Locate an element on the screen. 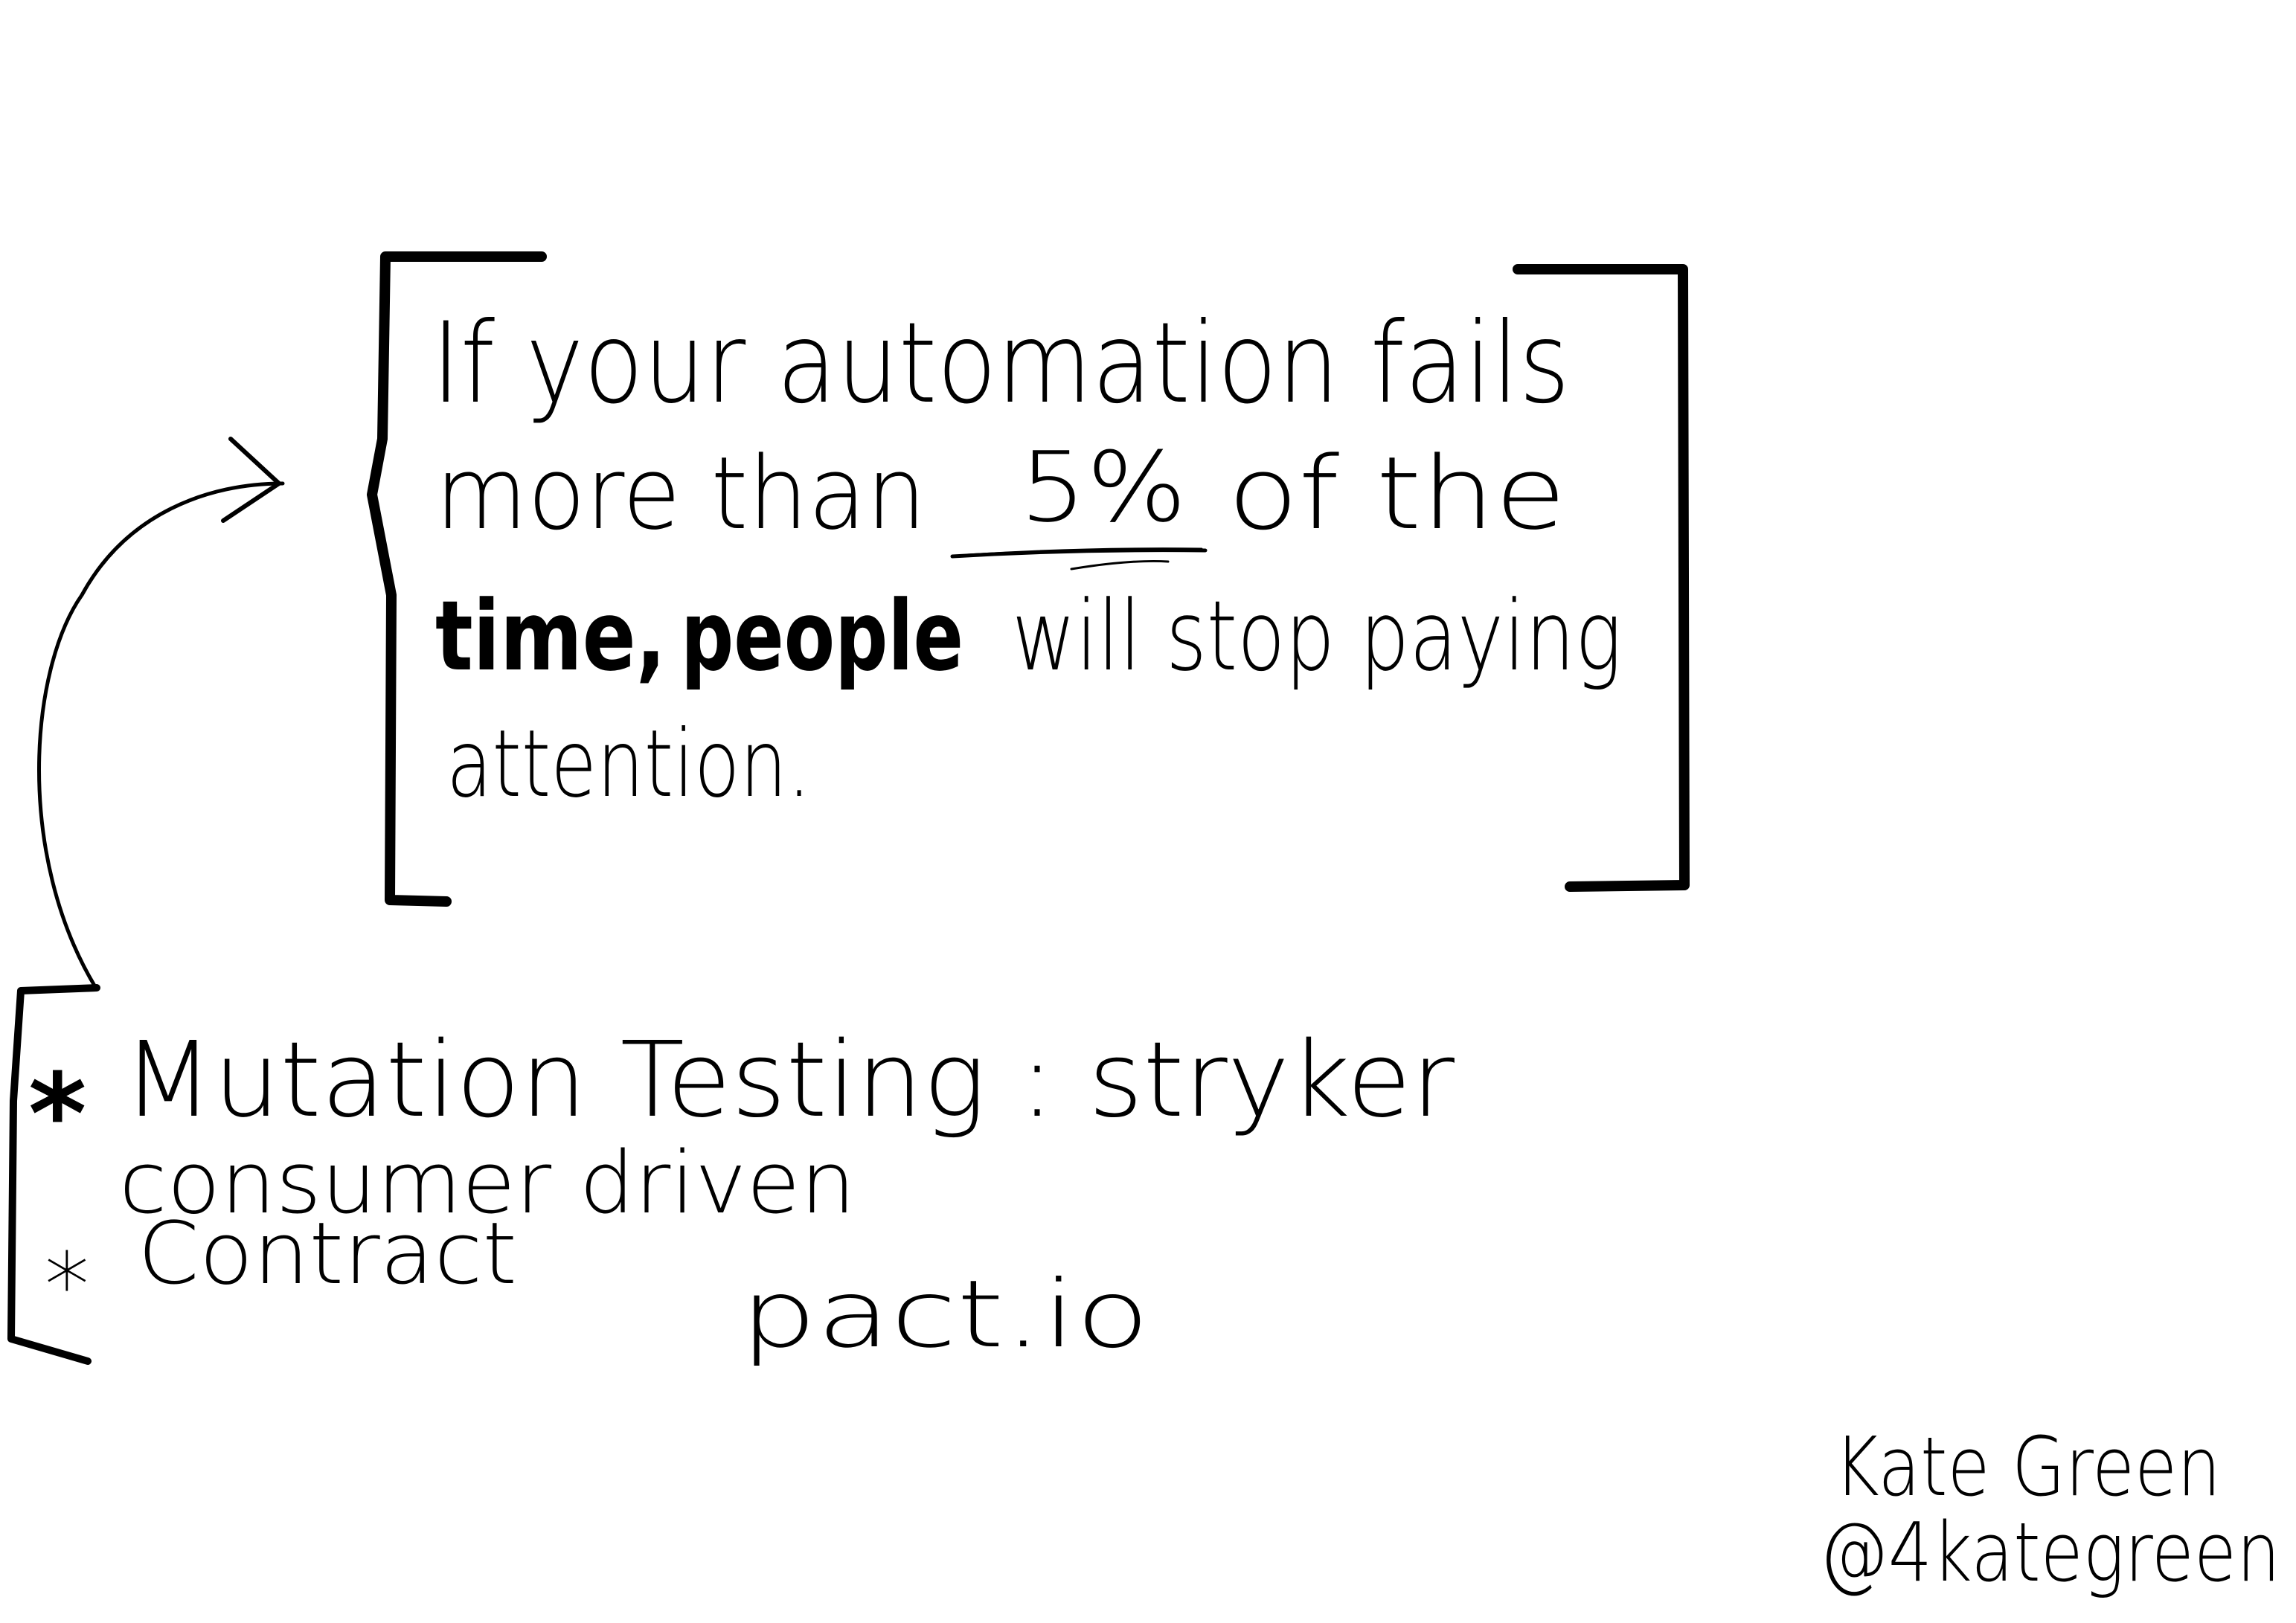  connector-arrow is located at coordinates (161, 714).